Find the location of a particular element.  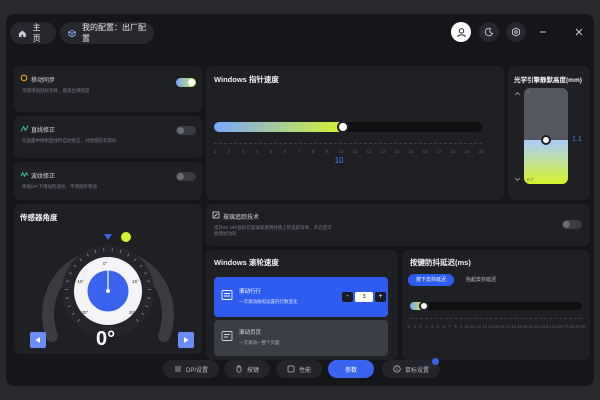

pointer-speed-tick-6: 7 is located at coordinates (299, 151).